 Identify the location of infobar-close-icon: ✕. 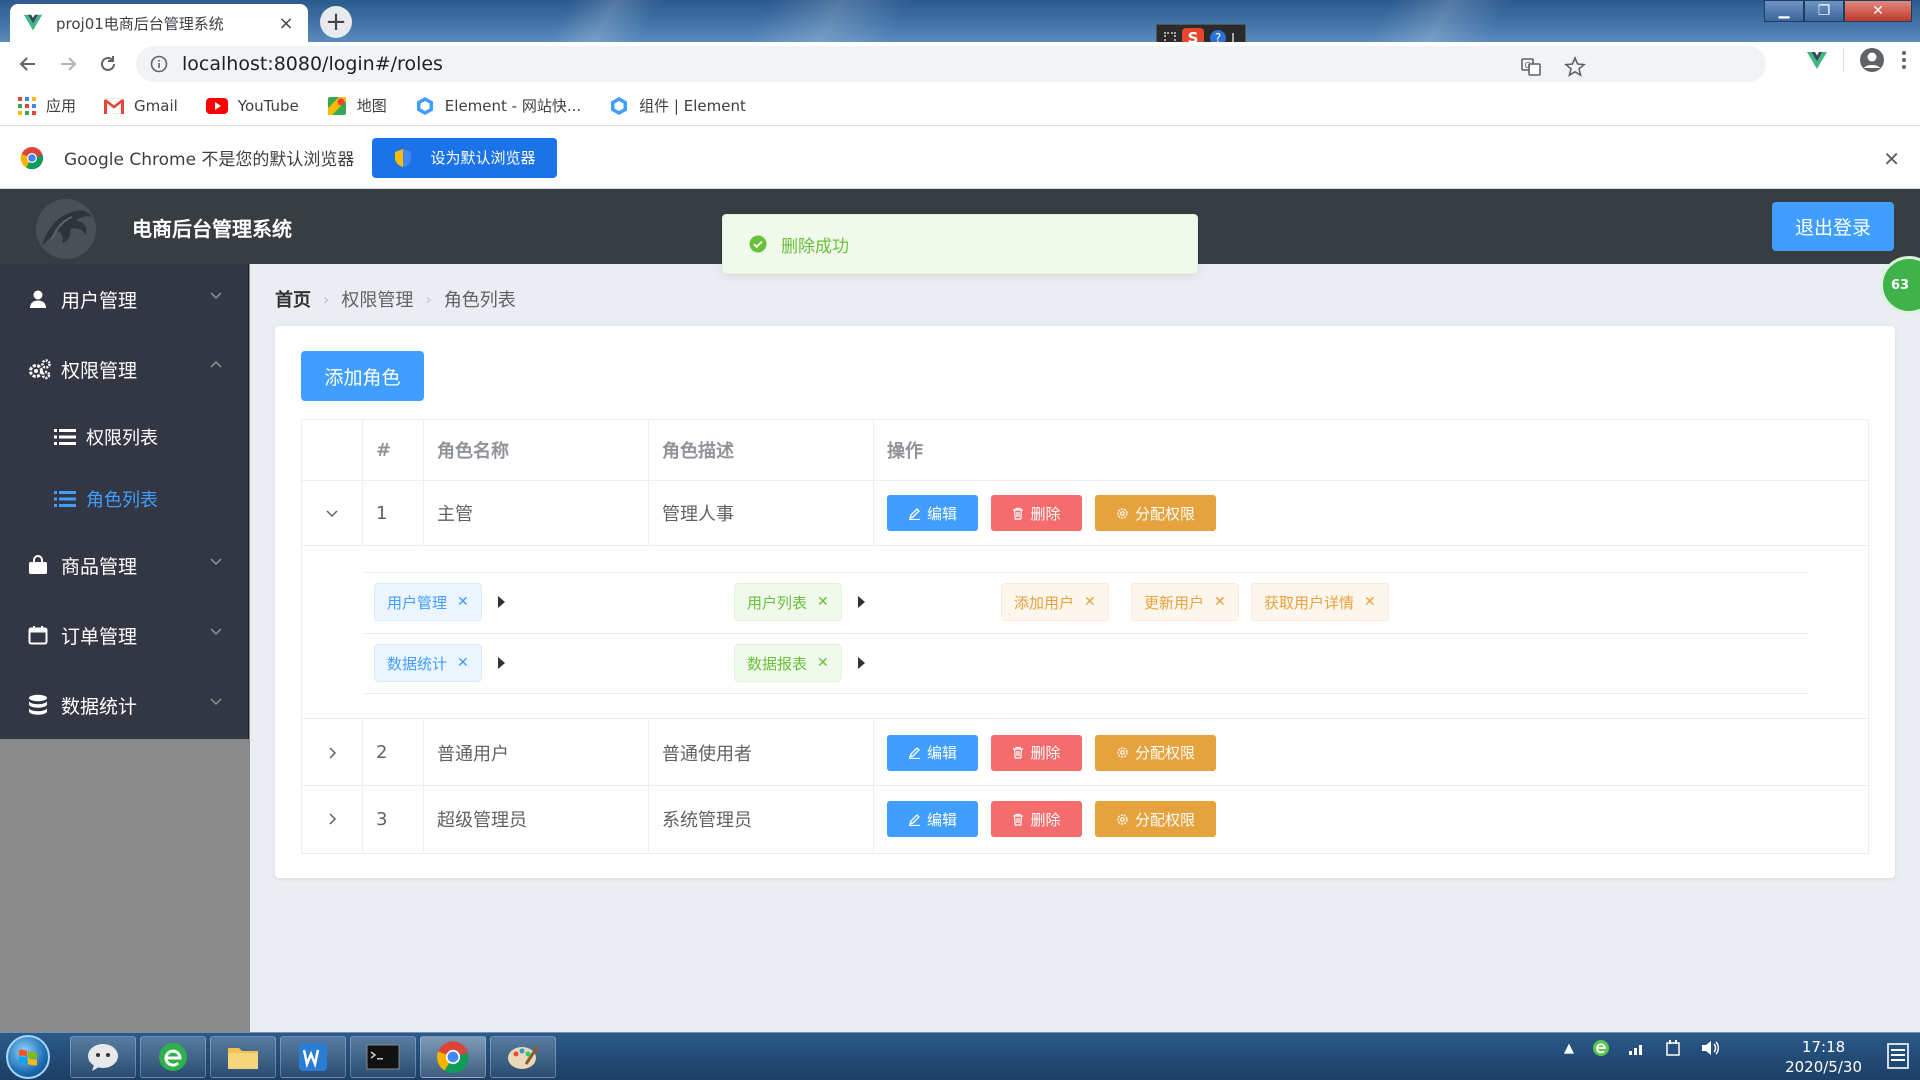
(1891, 159).